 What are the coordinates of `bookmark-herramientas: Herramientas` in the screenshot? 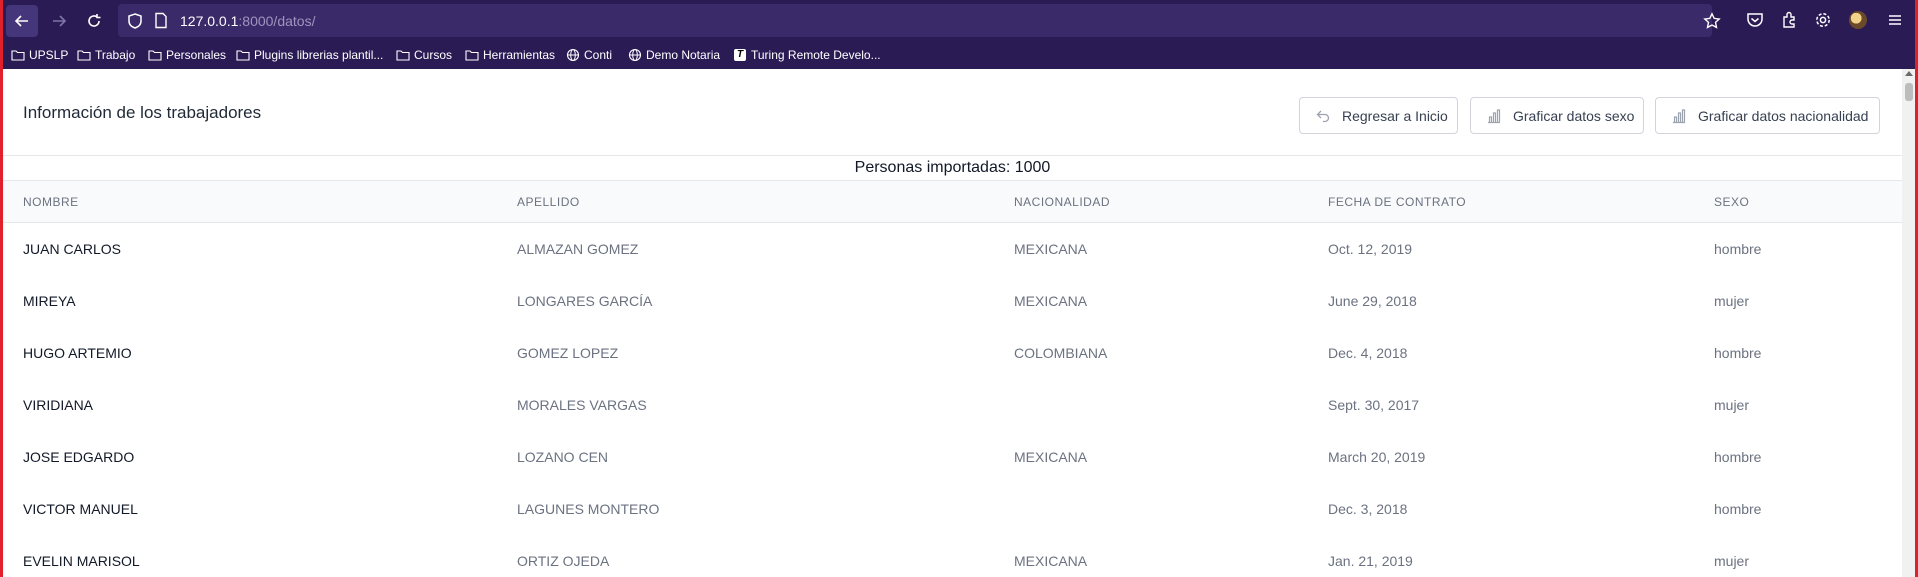 It's located at (510, 55).